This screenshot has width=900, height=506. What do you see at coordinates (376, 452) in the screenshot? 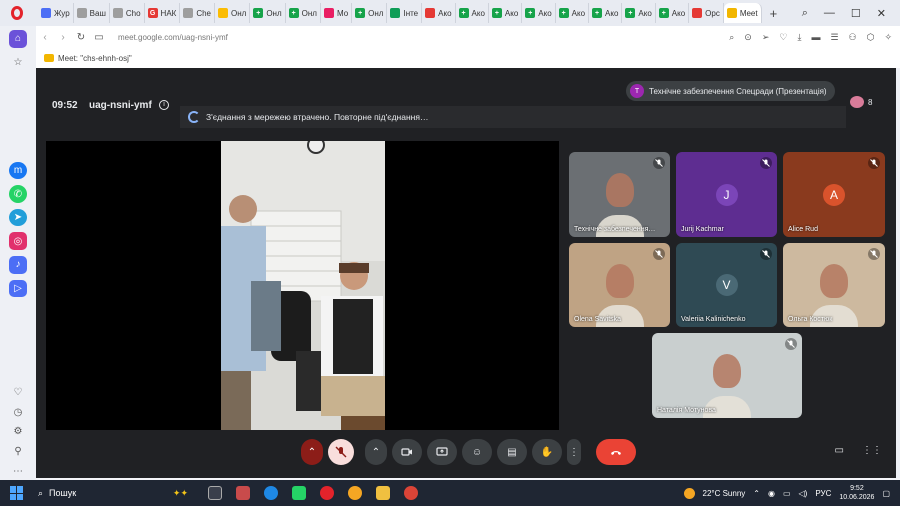
I see `video-options-button: ⌃` at bounding box center [376, 452].